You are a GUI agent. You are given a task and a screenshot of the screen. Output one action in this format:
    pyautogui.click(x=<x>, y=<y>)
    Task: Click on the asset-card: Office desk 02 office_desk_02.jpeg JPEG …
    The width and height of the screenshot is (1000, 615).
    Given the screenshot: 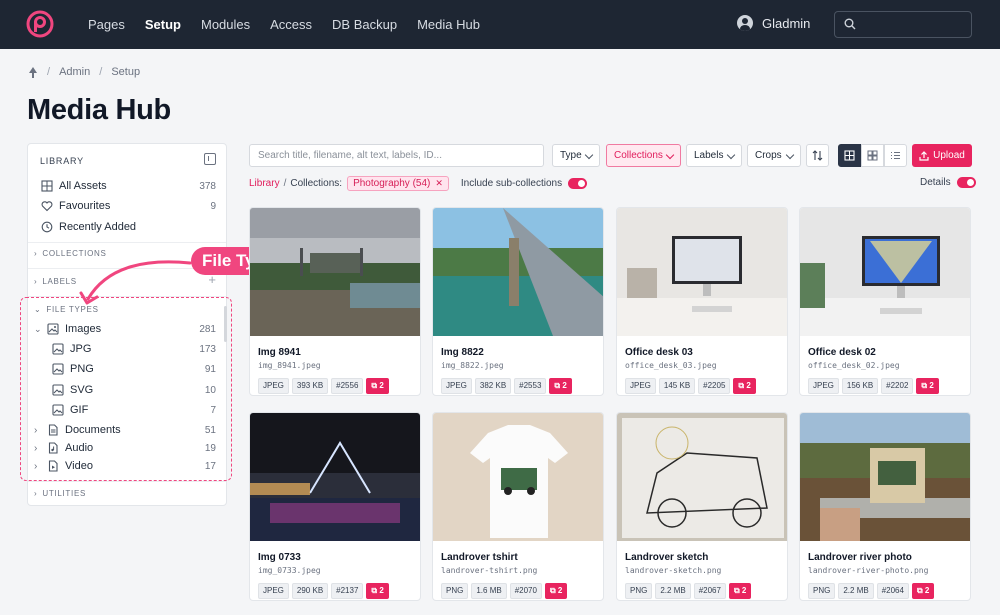 What is the action you would take?
    pyautogui.click(x=885, y=301)
    